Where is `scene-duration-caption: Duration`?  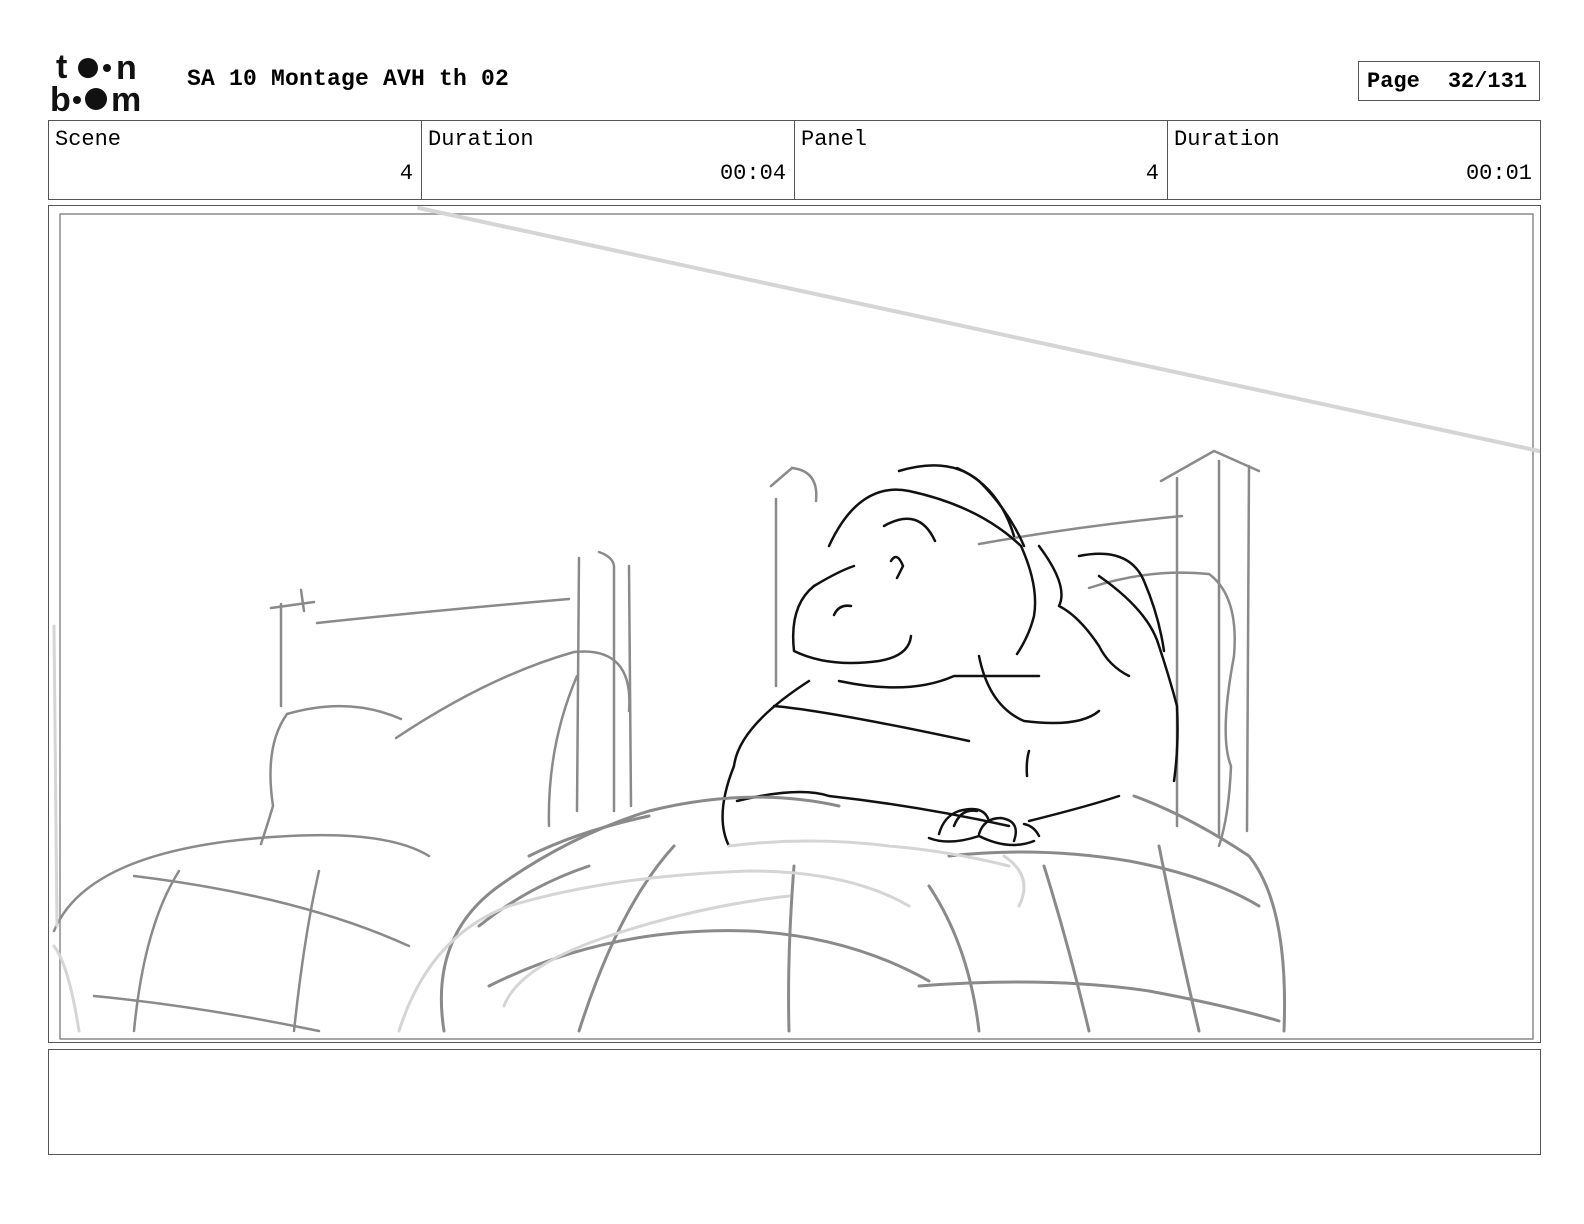
scene-duration-caption: Duration is located at coordinates (481, 139).